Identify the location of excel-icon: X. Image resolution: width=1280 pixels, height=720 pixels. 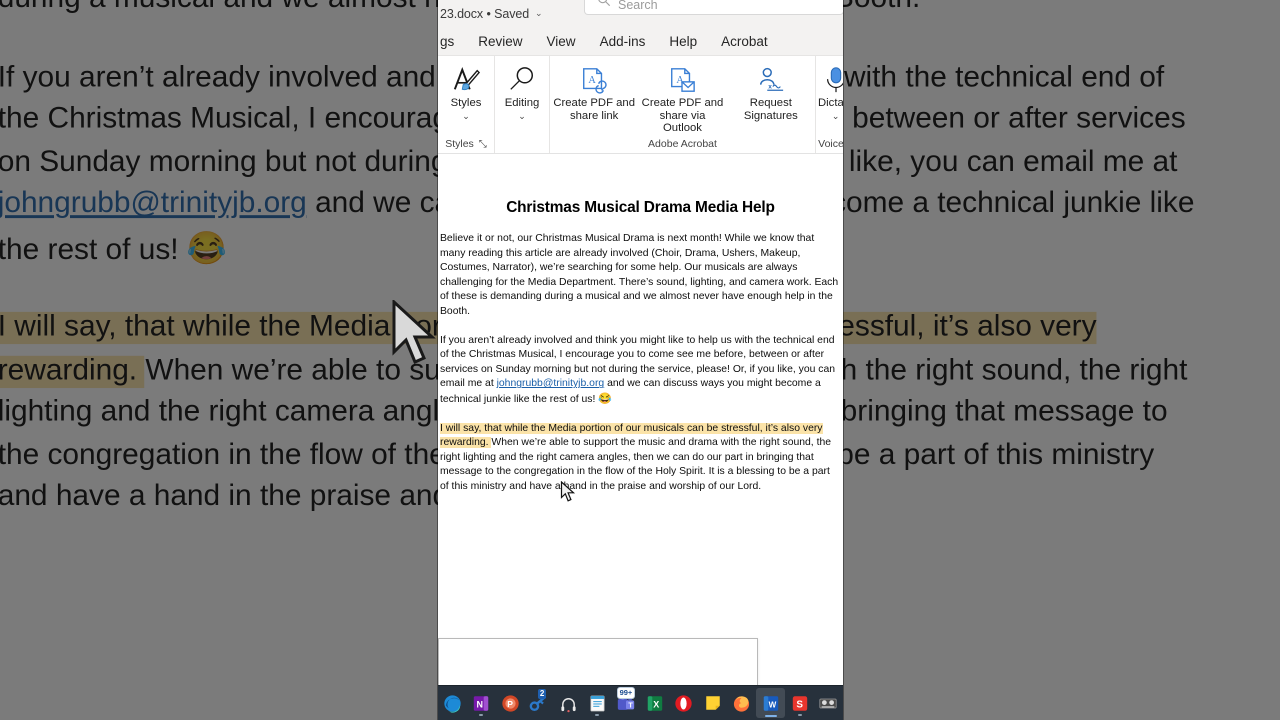
(655, 703).